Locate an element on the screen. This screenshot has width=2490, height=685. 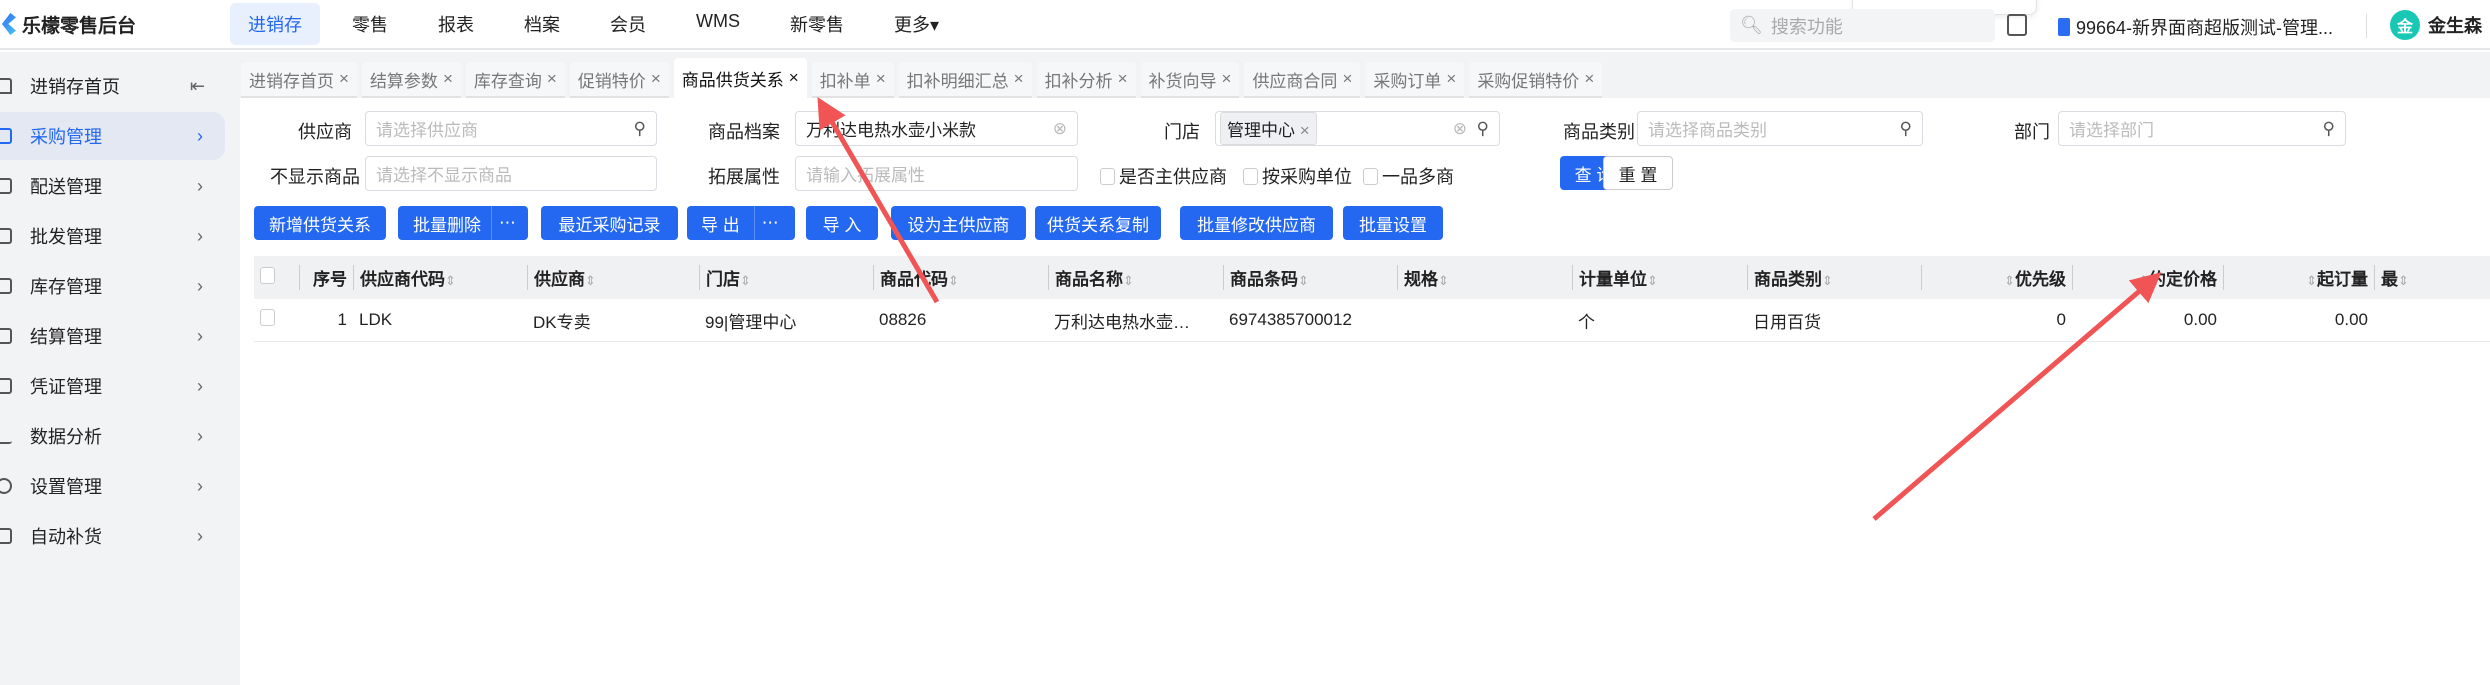
sidebar-item-auto-replenish: 自动补货 › is located at coordinates (112, 536).